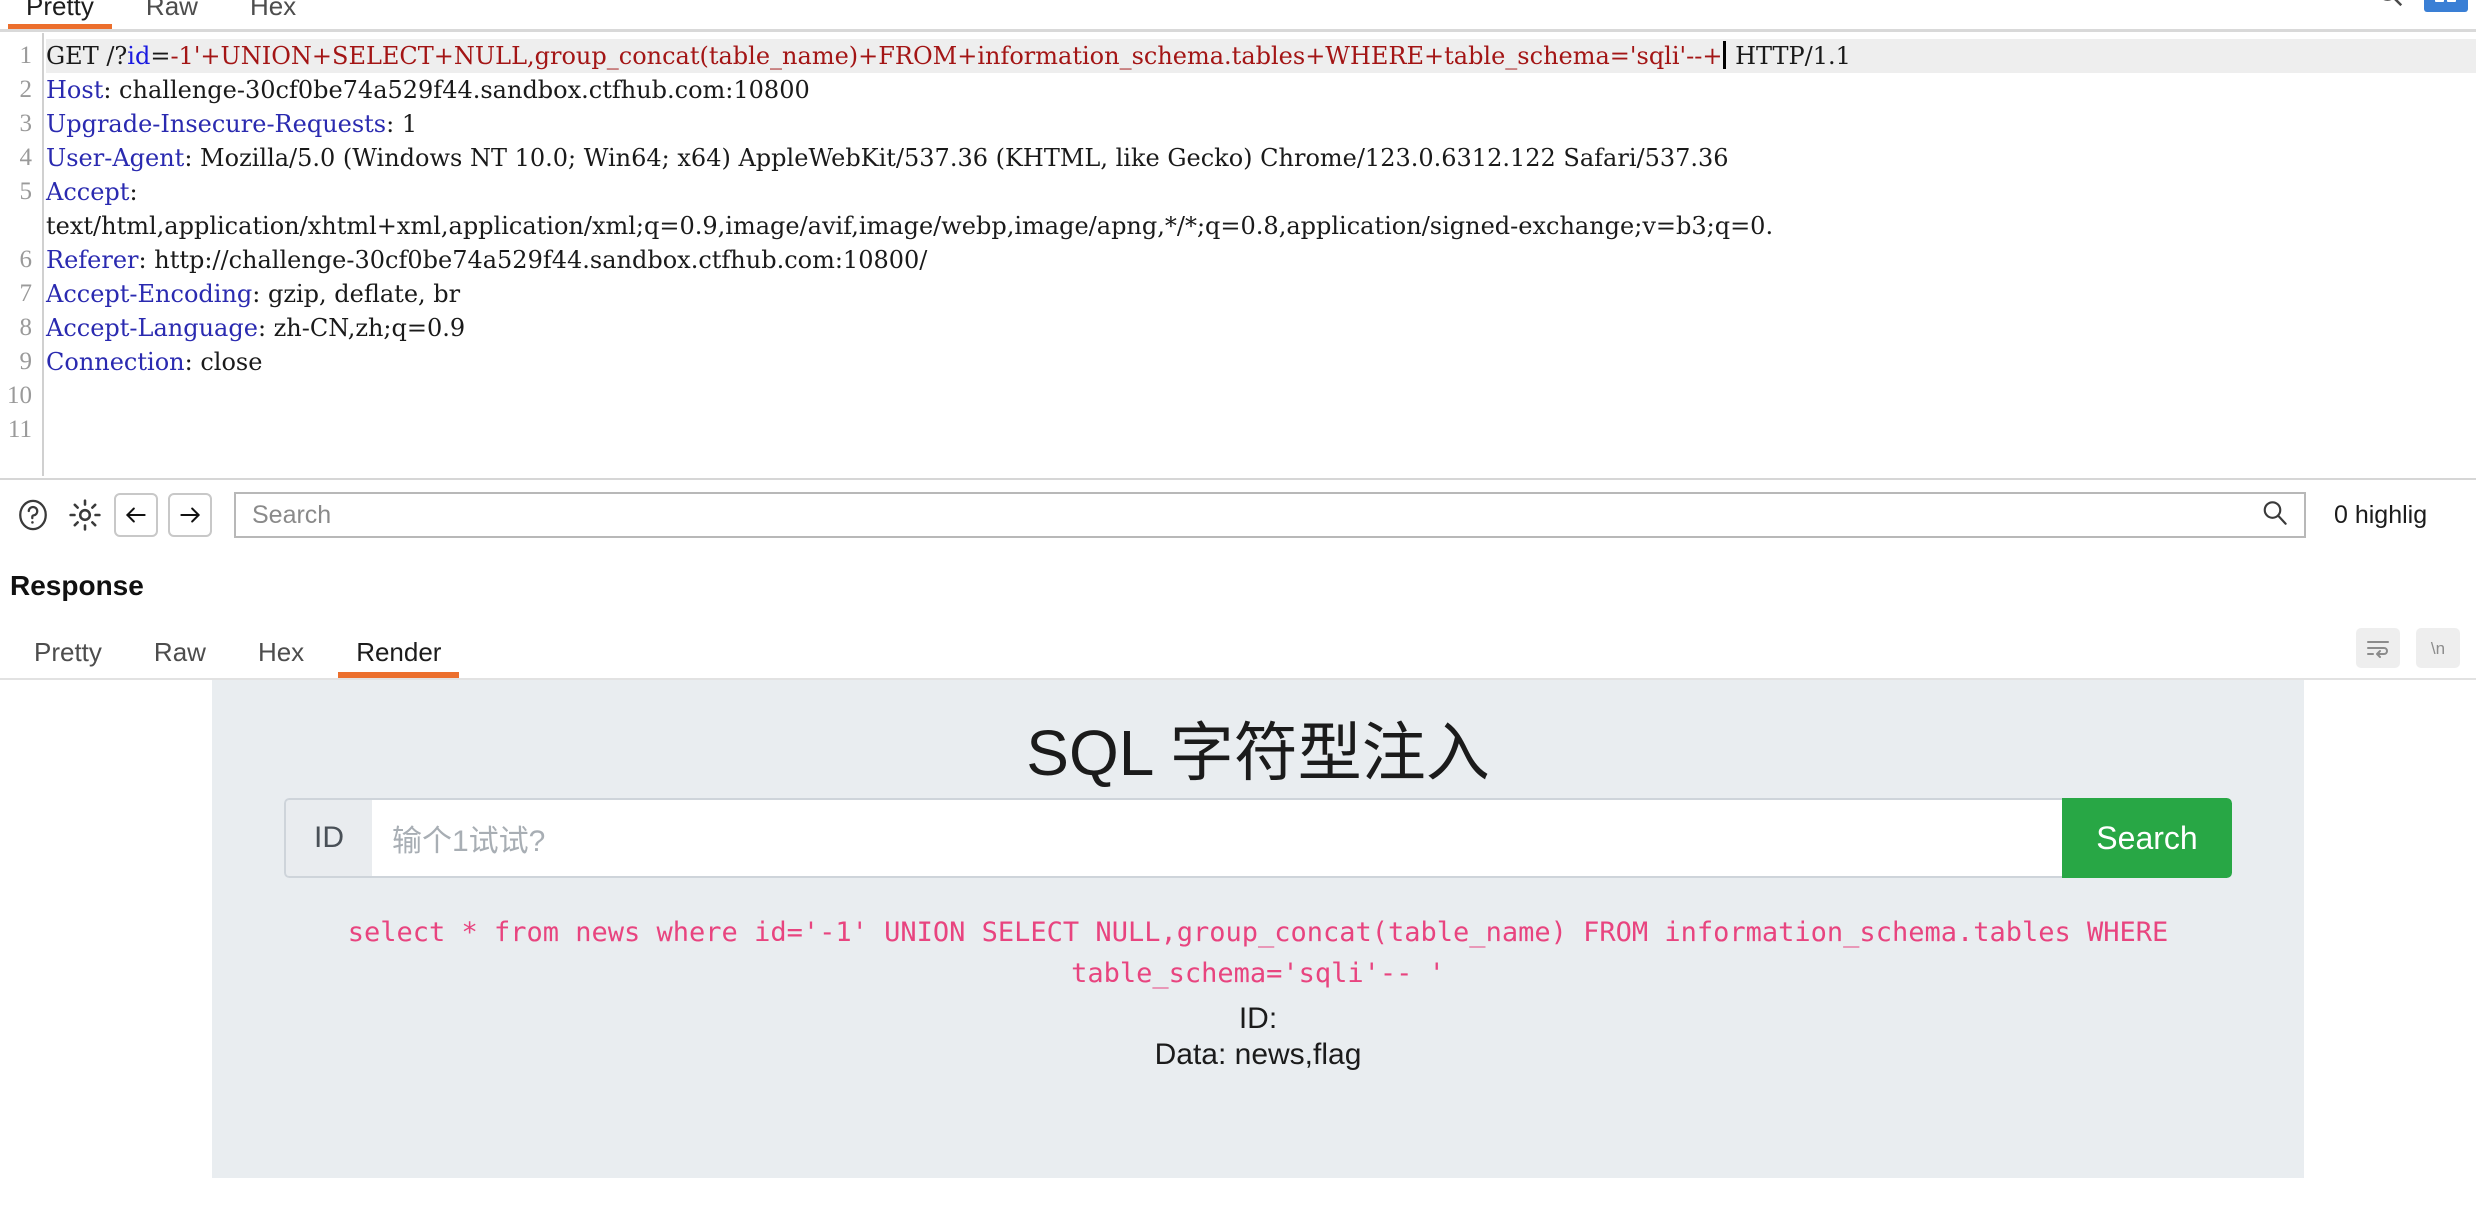 The height and width of the screenshot is (1224, 2476). I want to click on line-number: 11, so click(19, 429).